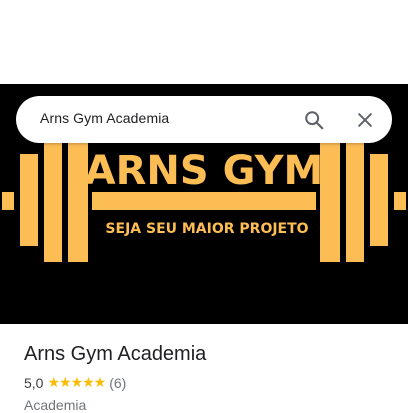  What do you see at coordinates (204, 119) in the screenshot?
I see `search-bar: Arns Gym Academia` at bounding box center [204, 119].